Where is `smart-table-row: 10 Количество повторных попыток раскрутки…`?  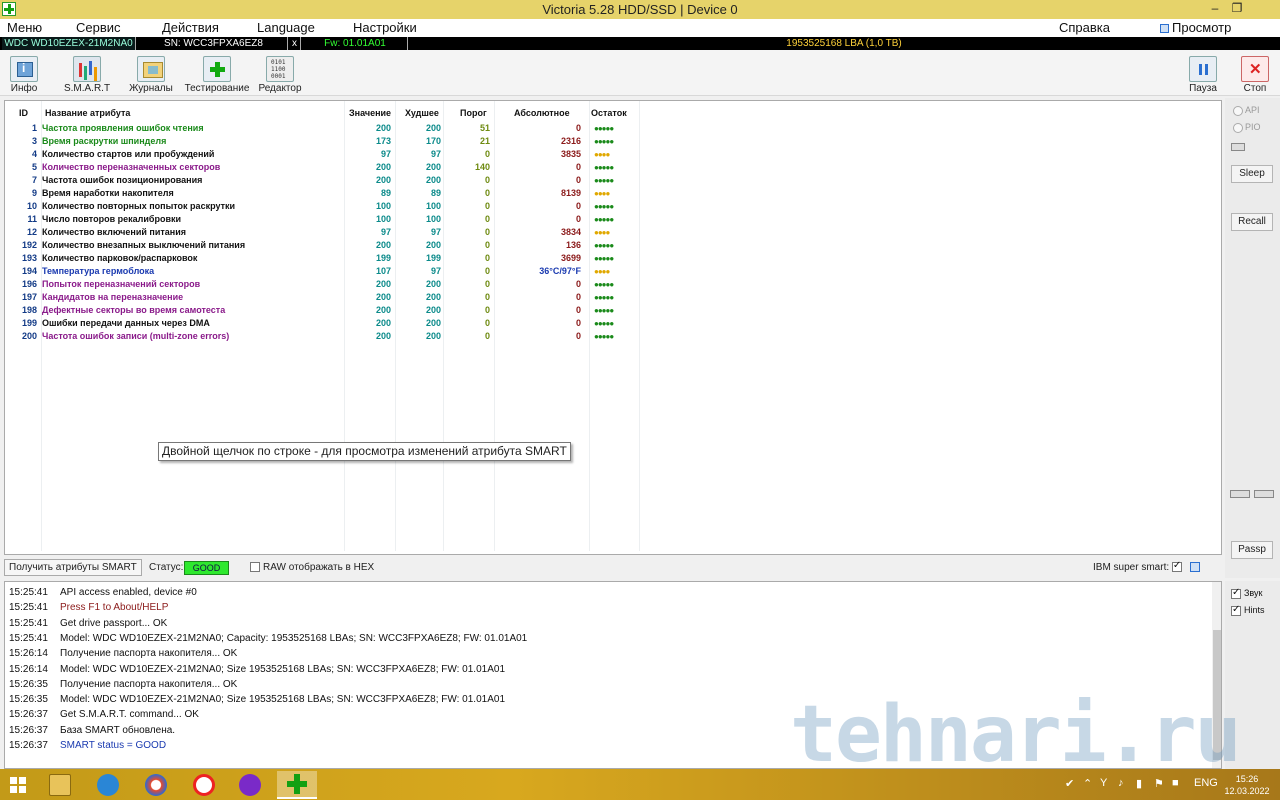
smart-table-row: 10 Количество повторных попыток раскрутки… is located at coordinates (323, 206).